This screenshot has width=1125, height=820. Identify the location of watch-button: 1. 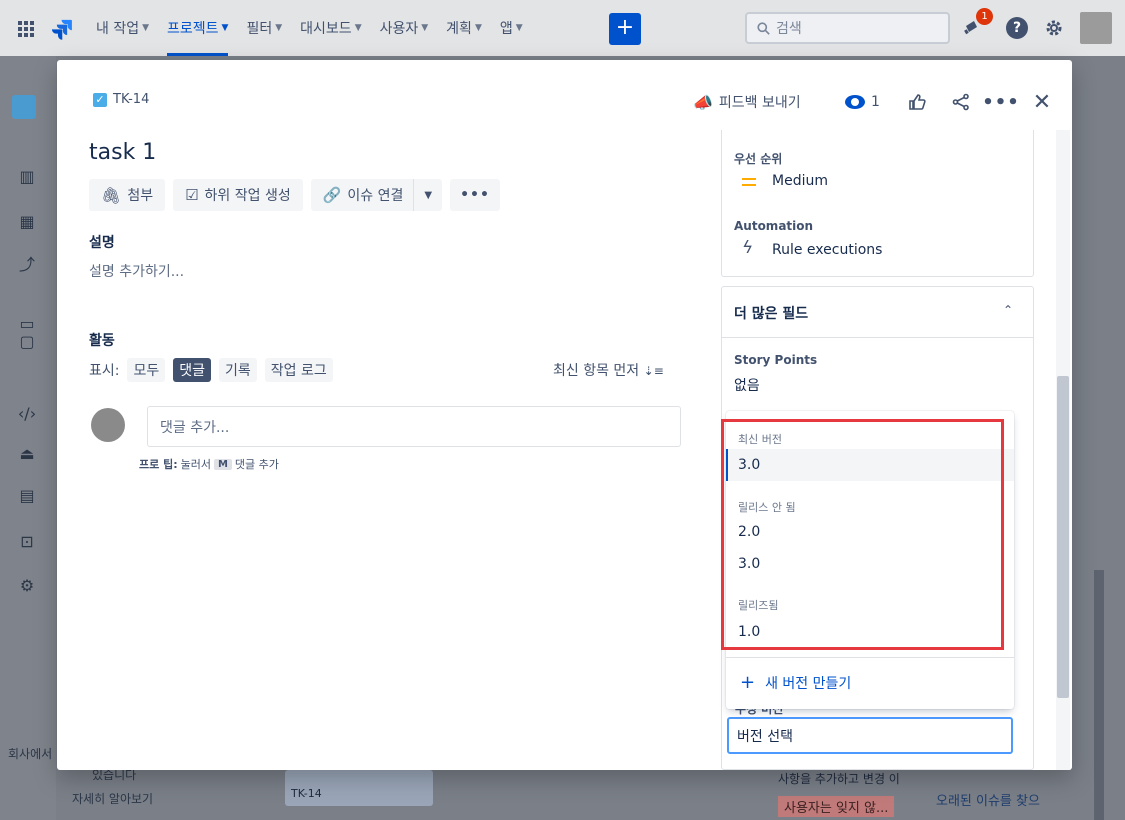
(862, 102).